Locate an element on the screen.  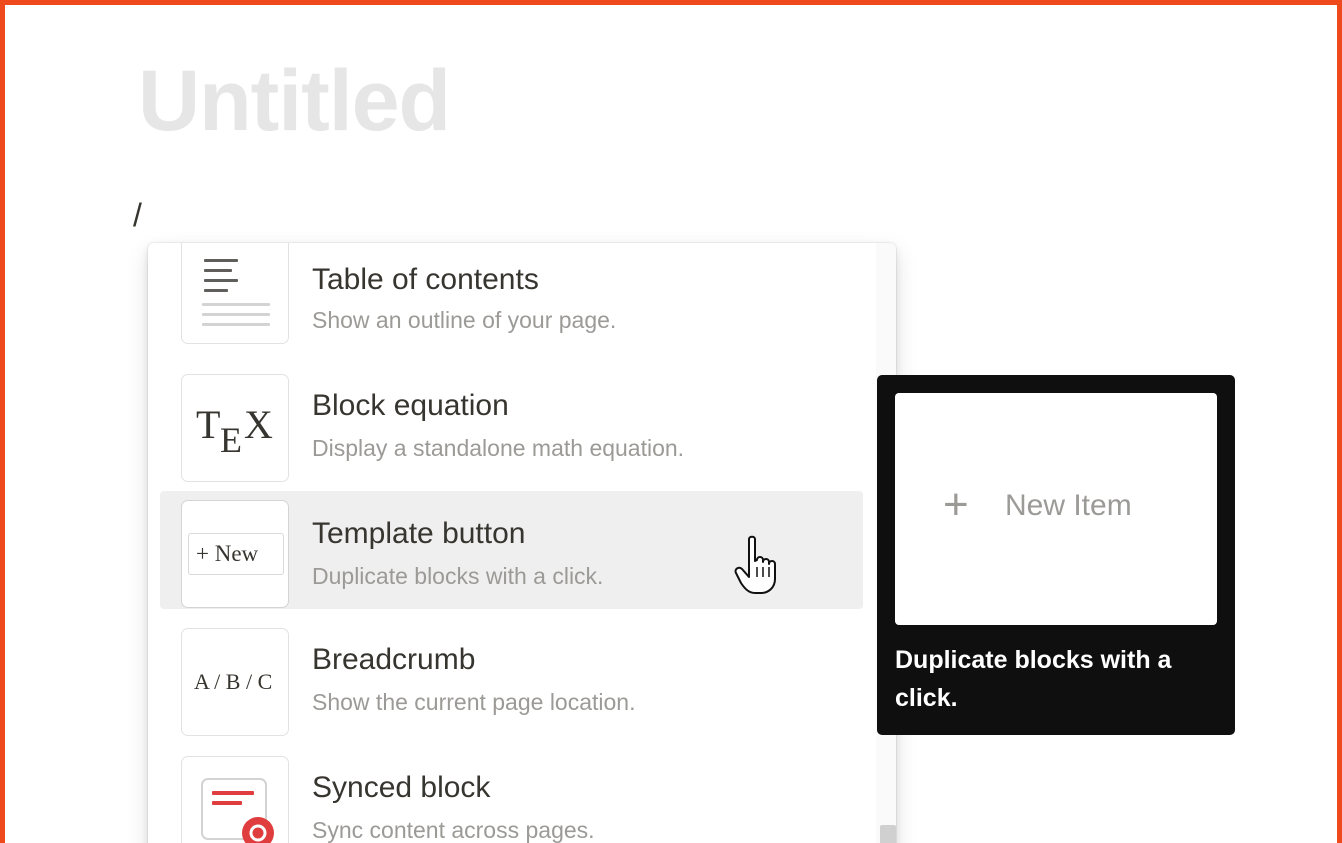
tex-icon: T E X is located at coordinates (235, 428).